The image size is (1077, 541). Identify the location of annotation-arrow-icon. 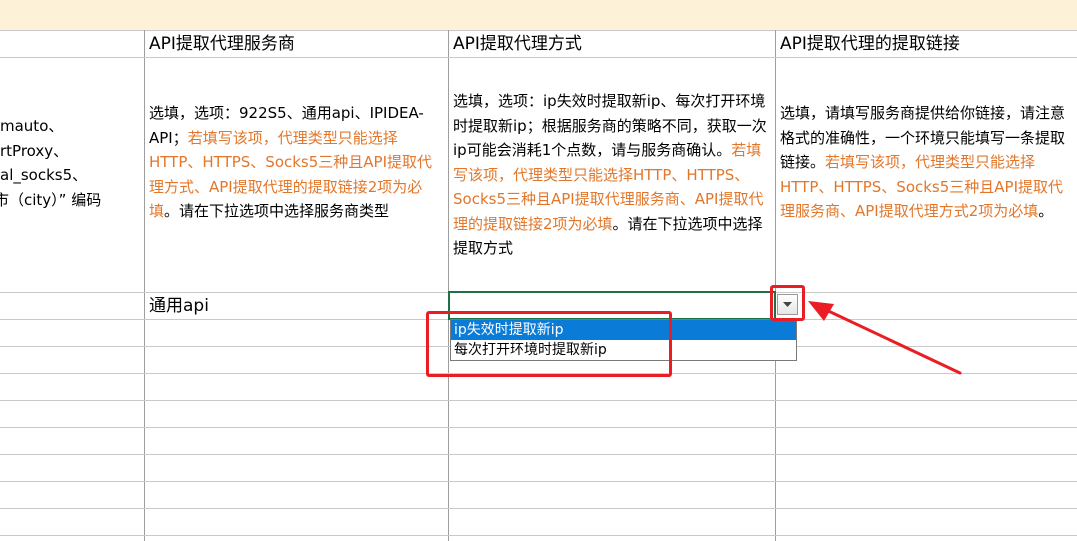
(885, 338).